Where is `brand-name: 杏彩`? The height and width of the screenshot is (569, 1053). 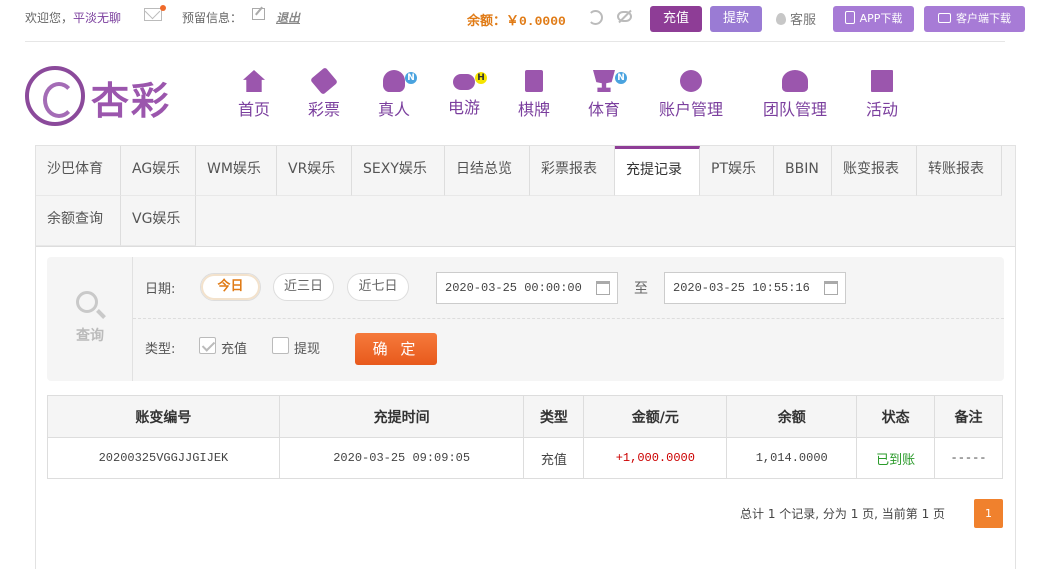 brand-name: 杏彩 is located at coordinates (131, 100).